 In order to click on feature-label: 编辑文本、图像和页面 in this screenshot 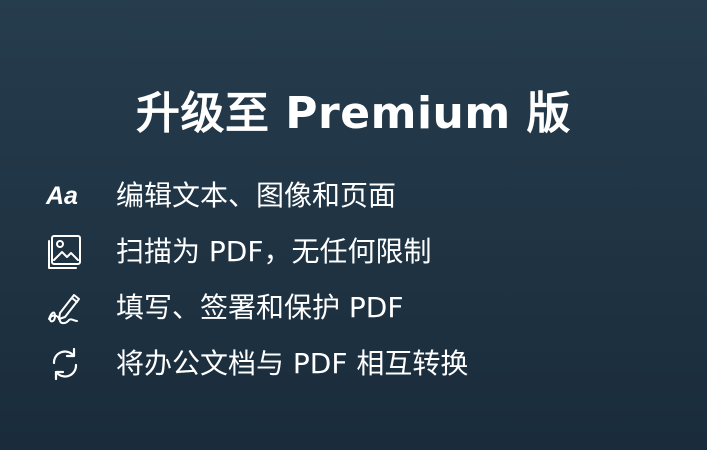, I will do `click(256, 195)`.